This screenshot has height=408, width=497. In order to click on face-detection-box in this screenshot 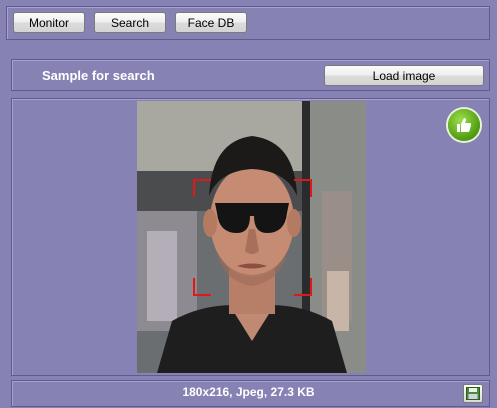, I will do `click(252, 237)`.